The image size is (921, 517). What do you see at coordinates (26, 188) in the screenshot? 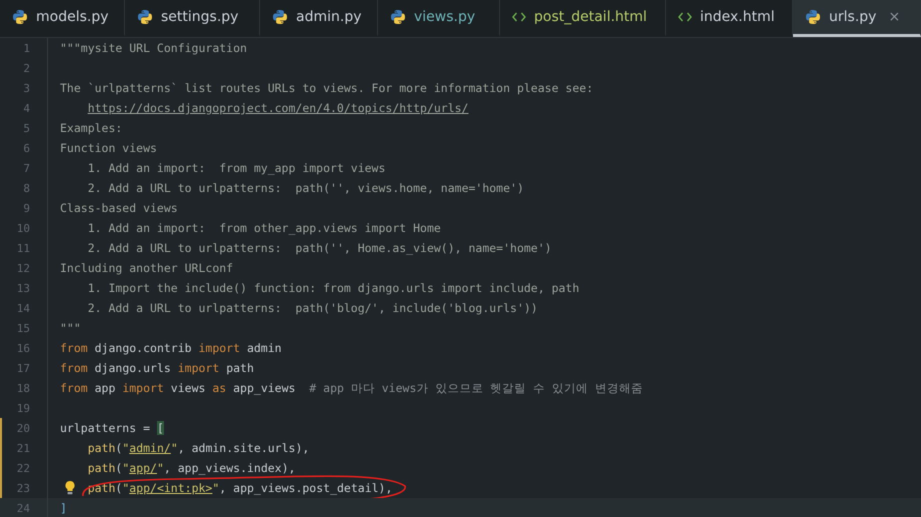
I see `line-number: 8` at bounding box center [26, 188].